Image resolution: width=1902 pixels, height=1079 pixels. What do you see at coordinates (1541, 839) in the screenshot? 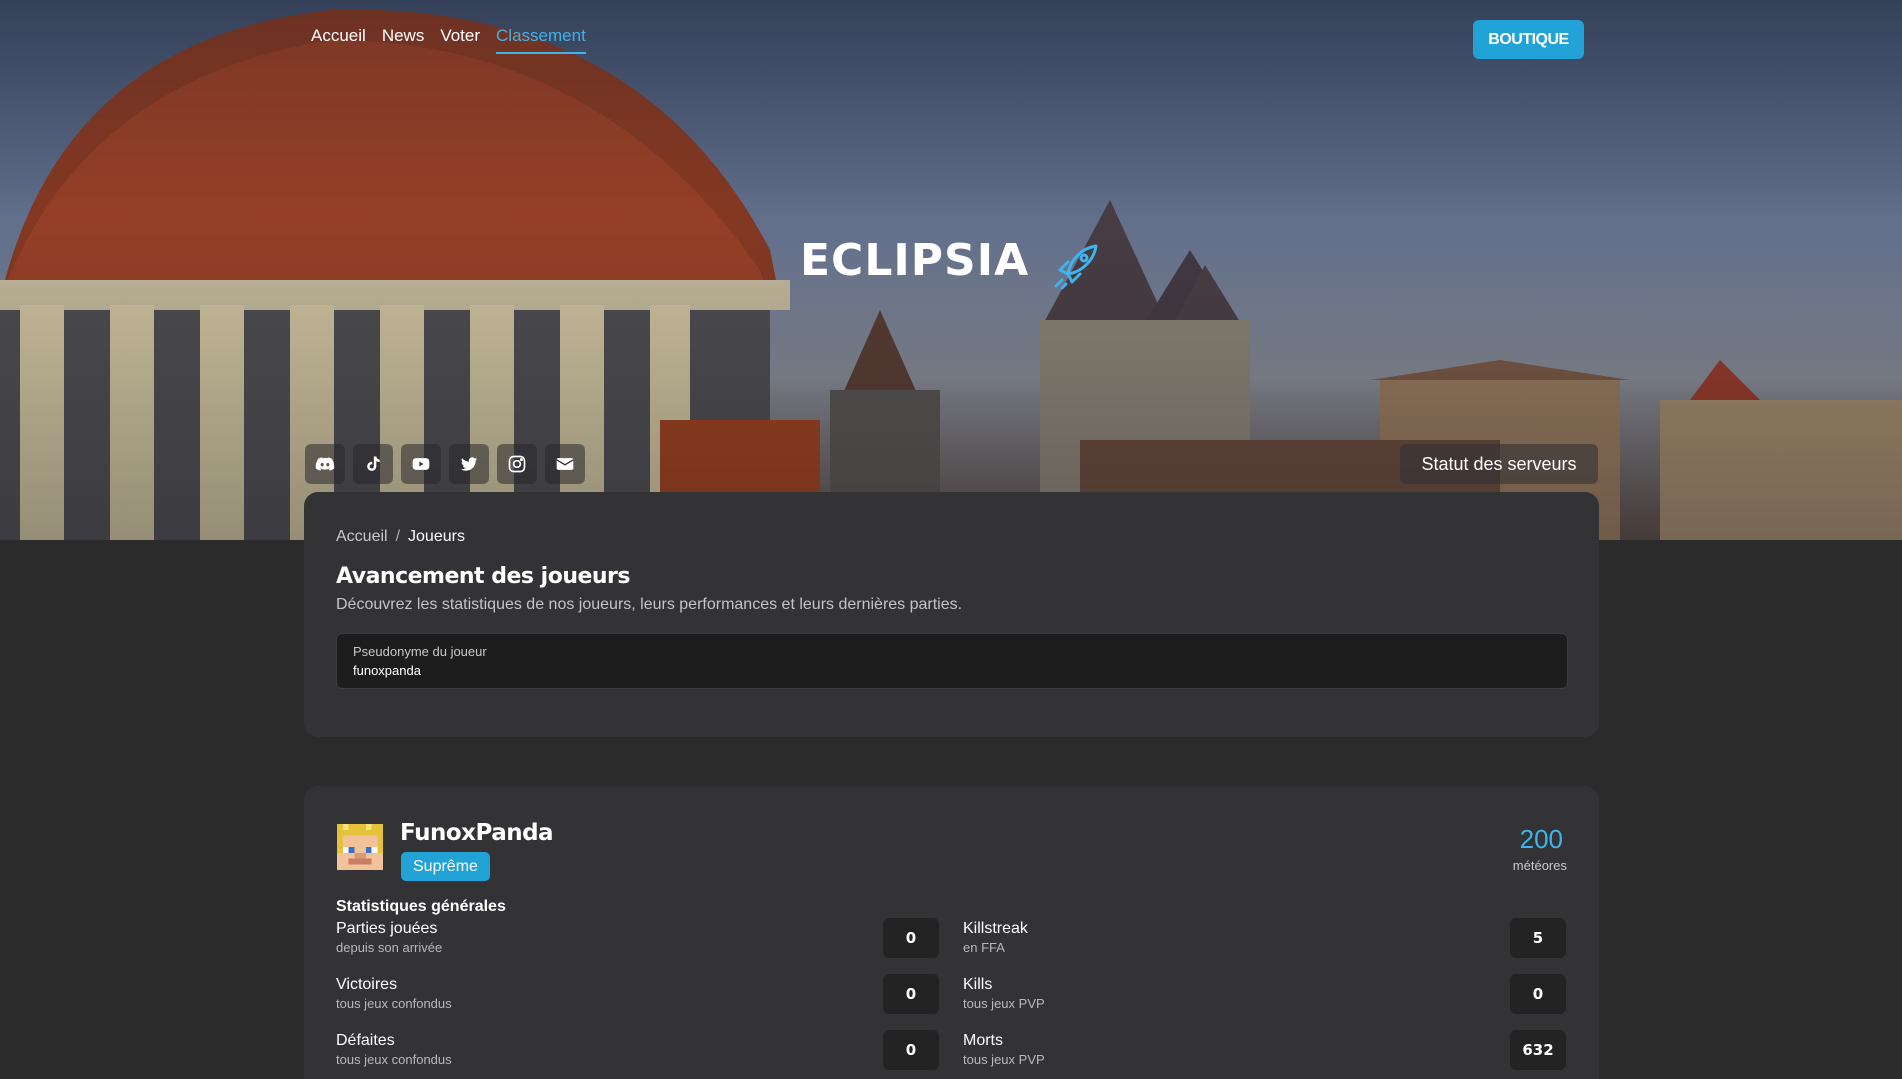
I see `meteors-count: 200` at bounding box center [1541, 839].